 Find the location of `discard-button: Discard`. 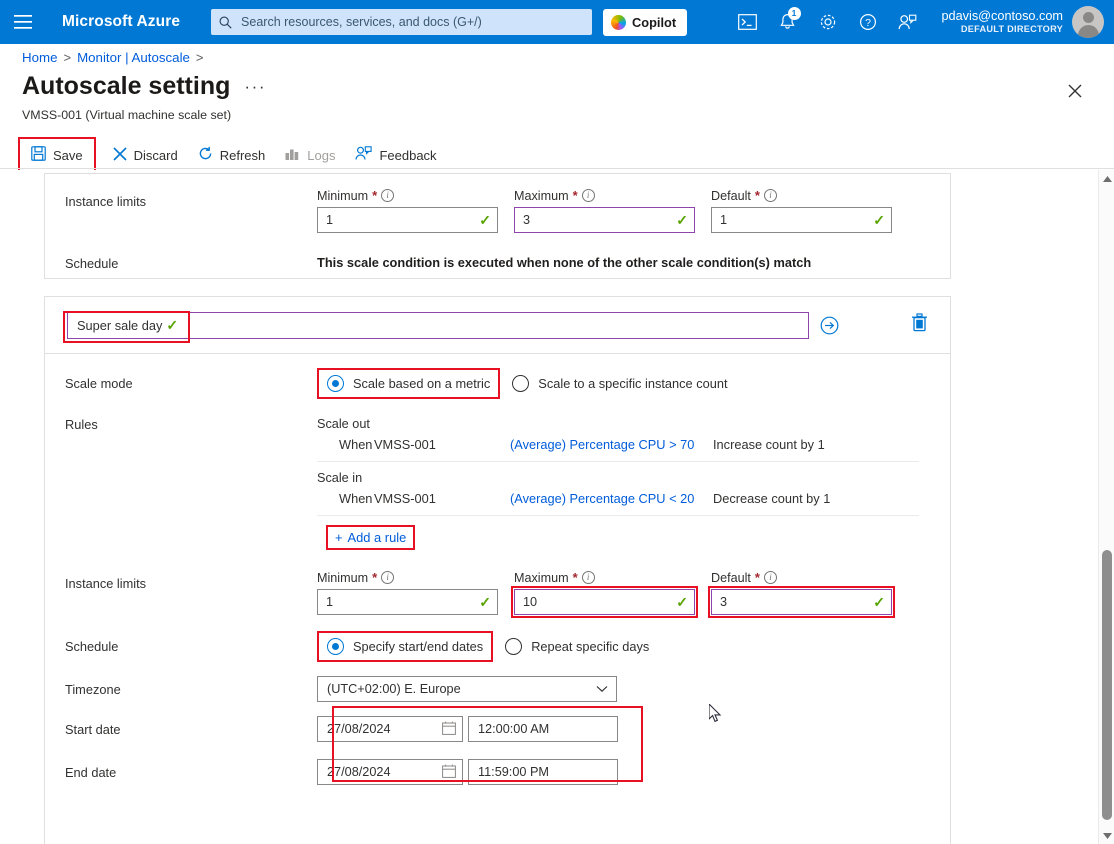

discard-button: Discard is located at coordinates (145, 155).